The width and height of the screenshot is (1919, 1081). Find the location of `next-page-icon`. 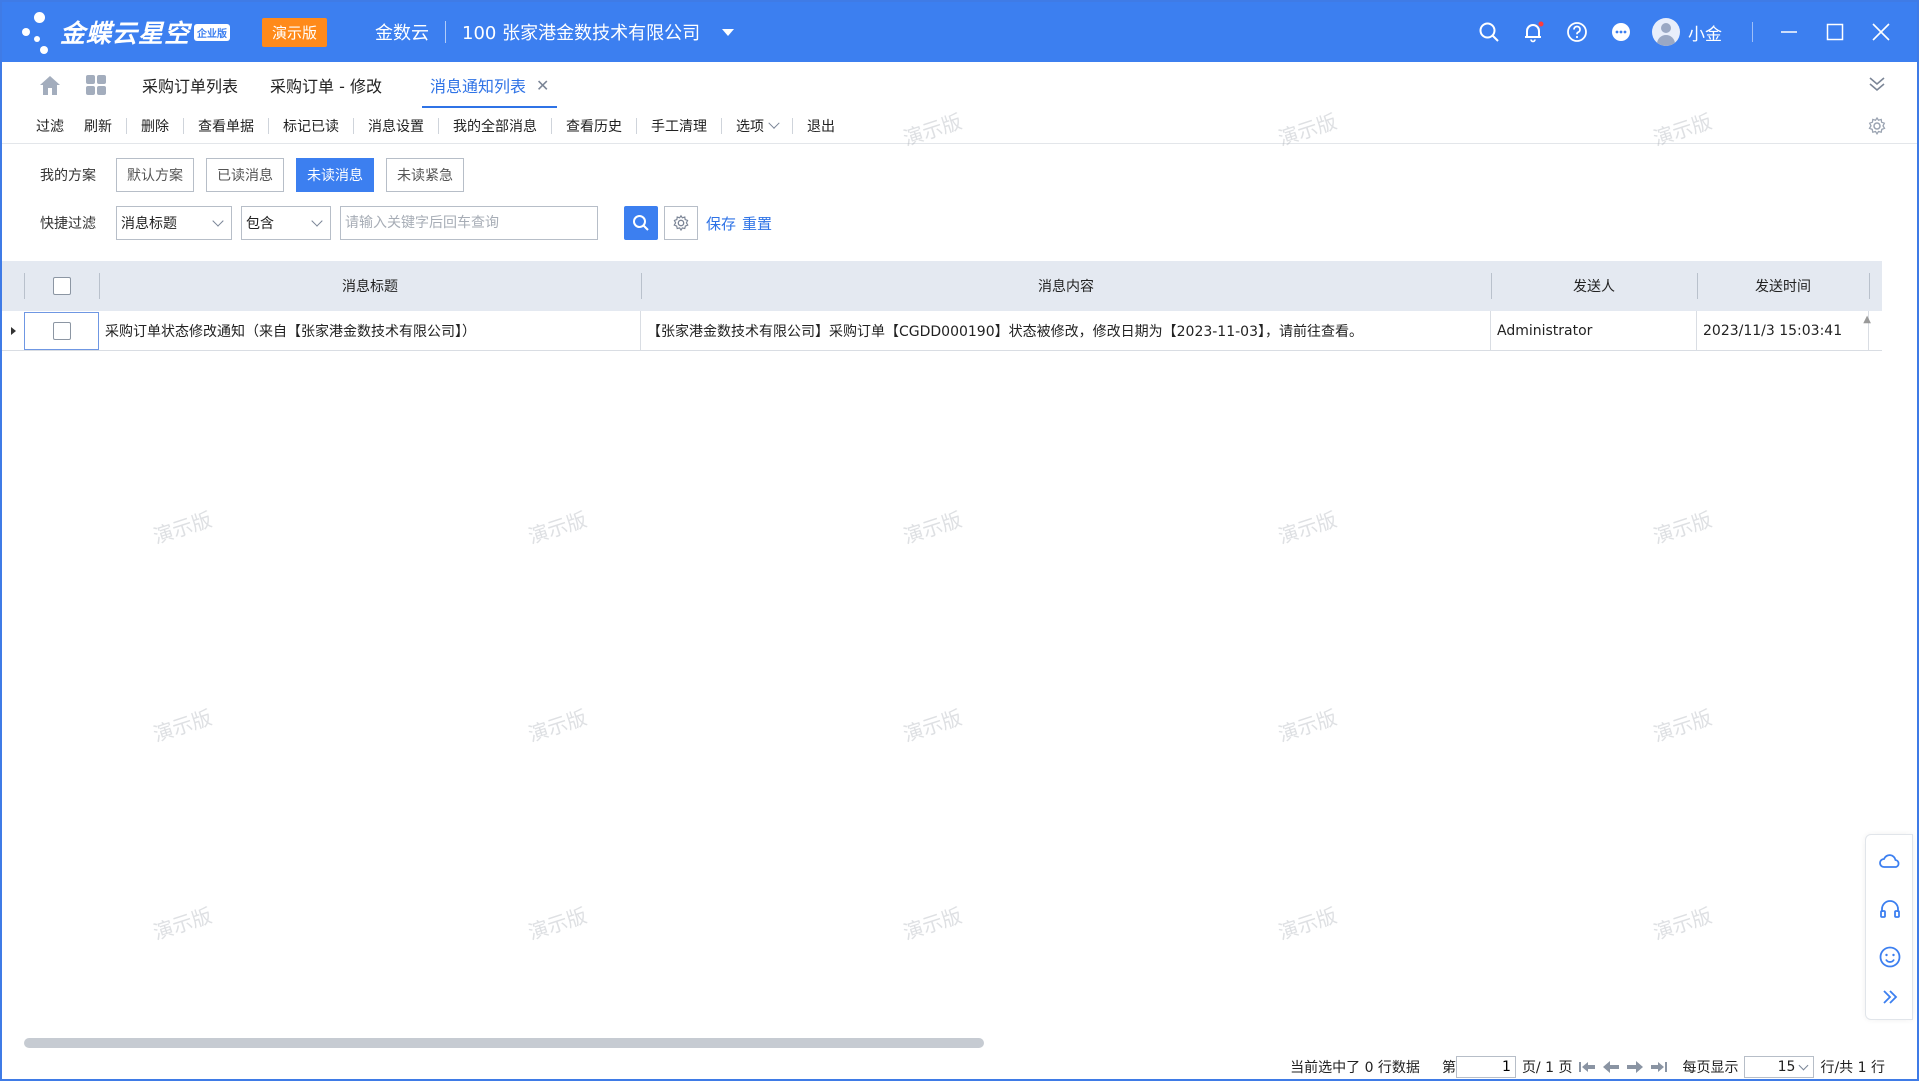

next-page-icon is located at coordinates (1635, 1067).